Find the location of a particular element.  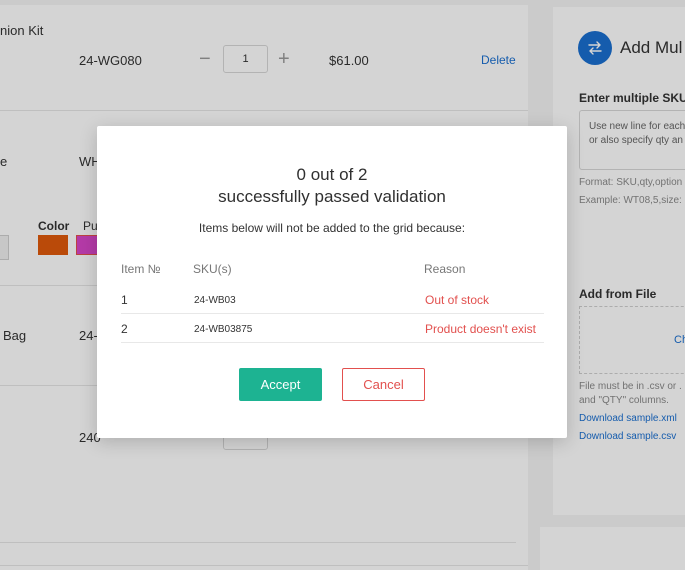

accept-button: Accept is located at coordinates (280, 384).